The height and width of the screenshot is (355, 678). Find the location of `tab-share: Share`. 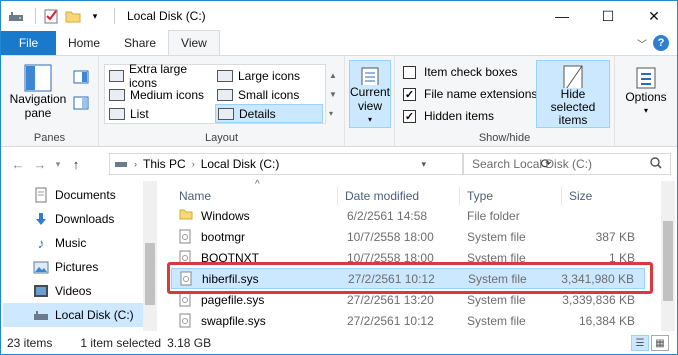

tab-share: Share is located at coordinates (140, 43).